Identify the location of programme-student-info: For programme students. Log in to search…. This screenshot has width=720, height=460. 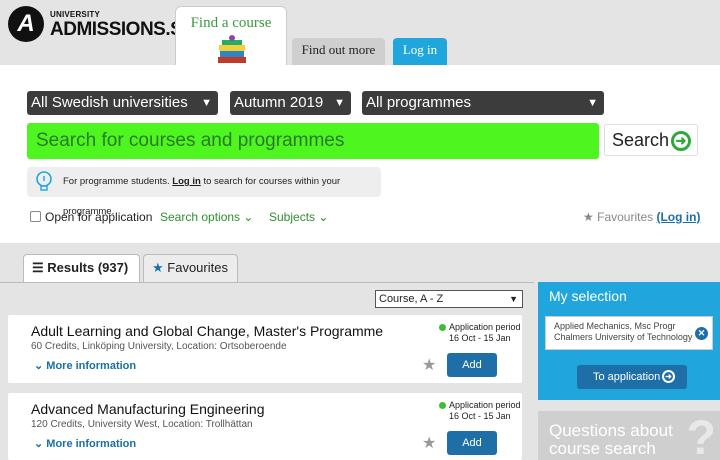
(204, 192).